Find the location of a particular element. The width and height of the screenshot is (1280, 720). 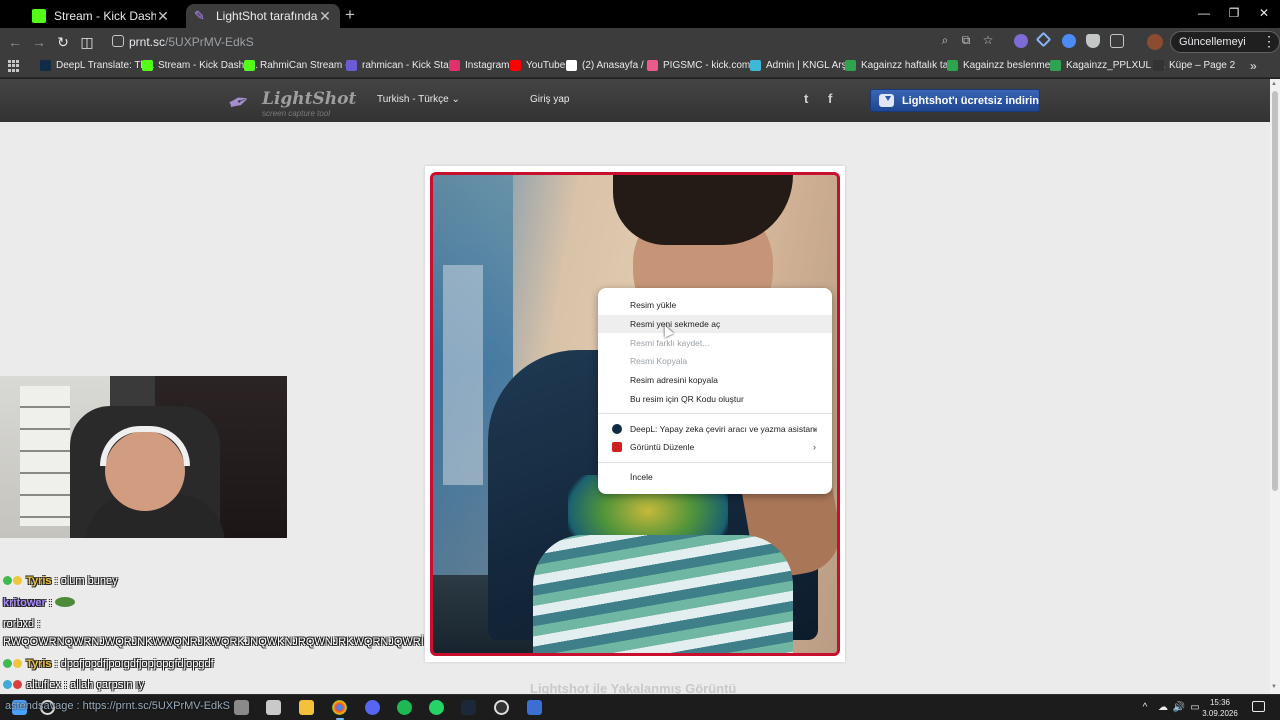

menu-divider is located at coordinates (715, 413).